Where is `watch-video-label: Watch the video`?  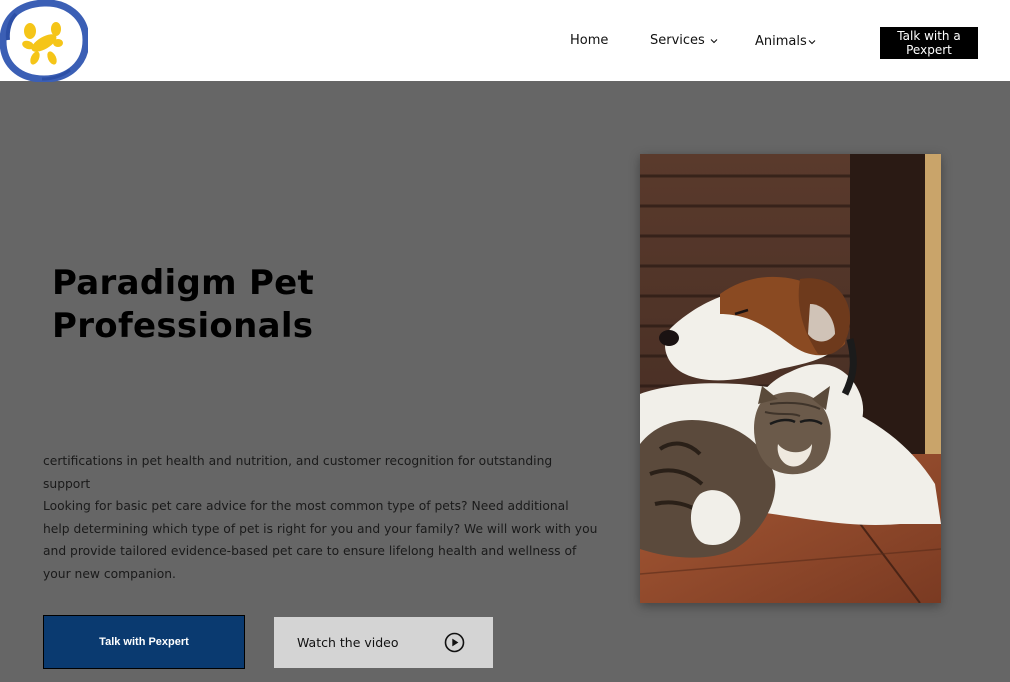 watch-video-label: Watch the video is located at coordinates (348, 642).